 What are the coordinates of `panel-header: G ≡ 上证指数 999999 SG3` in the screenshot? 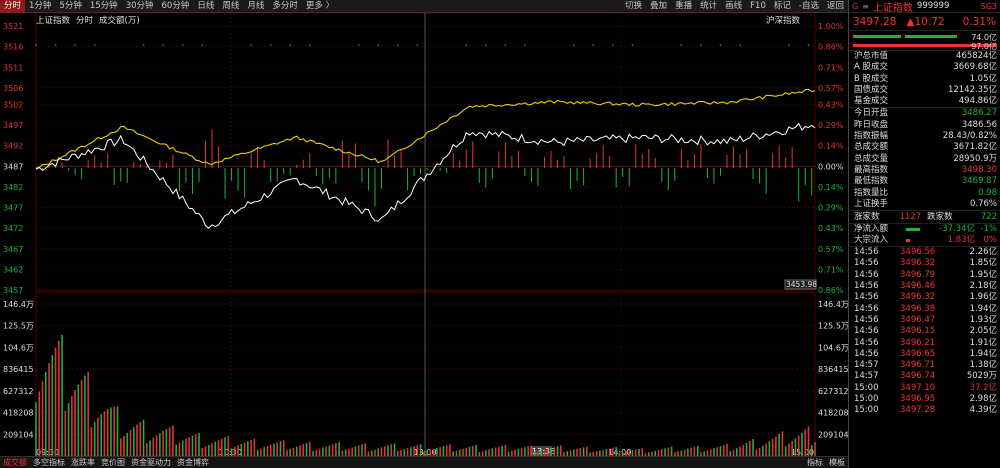 It's located at (924, 7).